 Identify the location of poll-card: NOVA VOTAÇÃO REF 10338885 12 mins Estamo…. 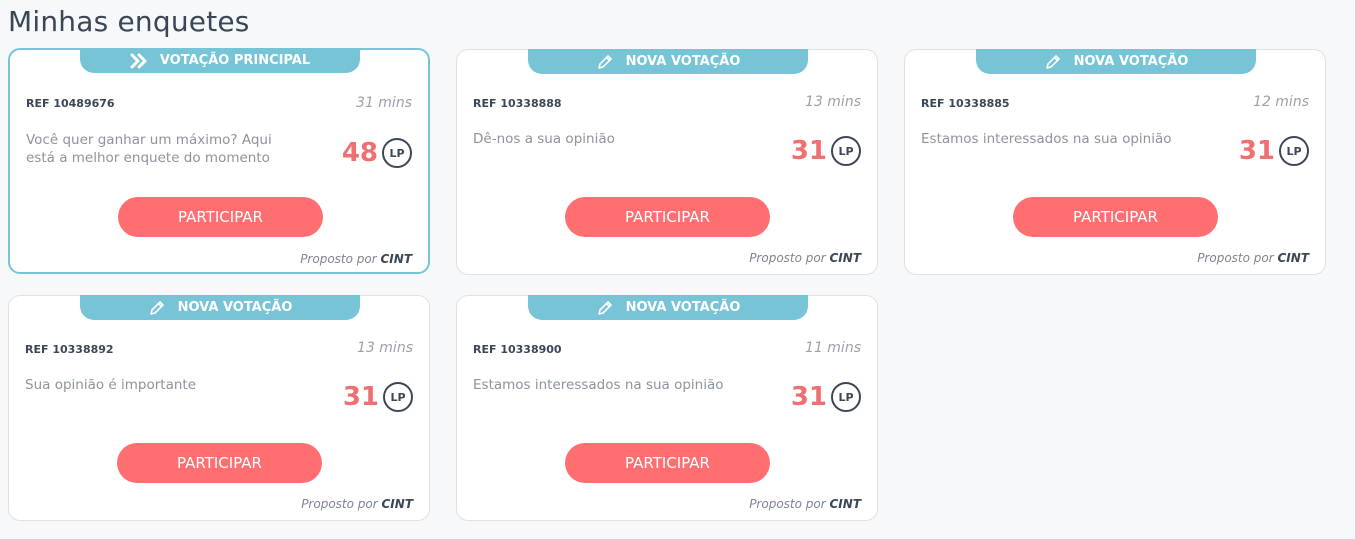
(1115, 162).